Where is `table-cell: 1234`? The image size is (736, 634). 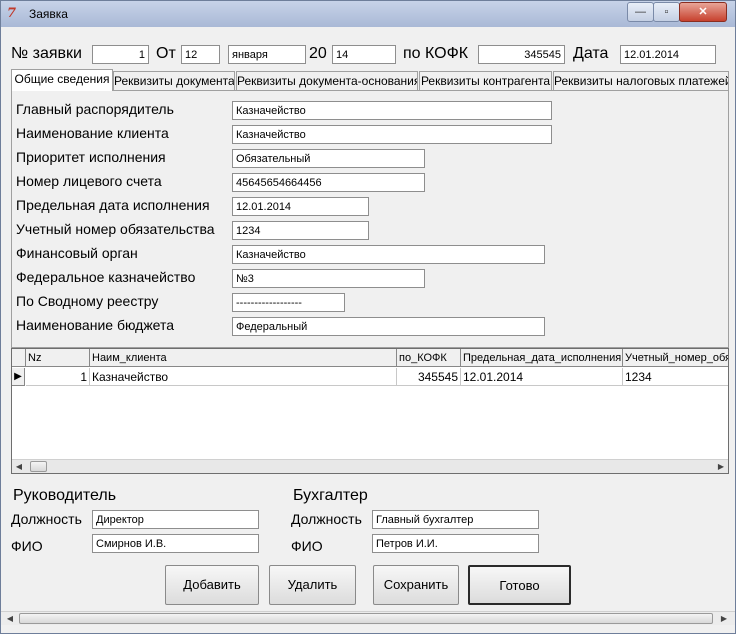 table-cell: 1234 is located at coordinates (675, 377).